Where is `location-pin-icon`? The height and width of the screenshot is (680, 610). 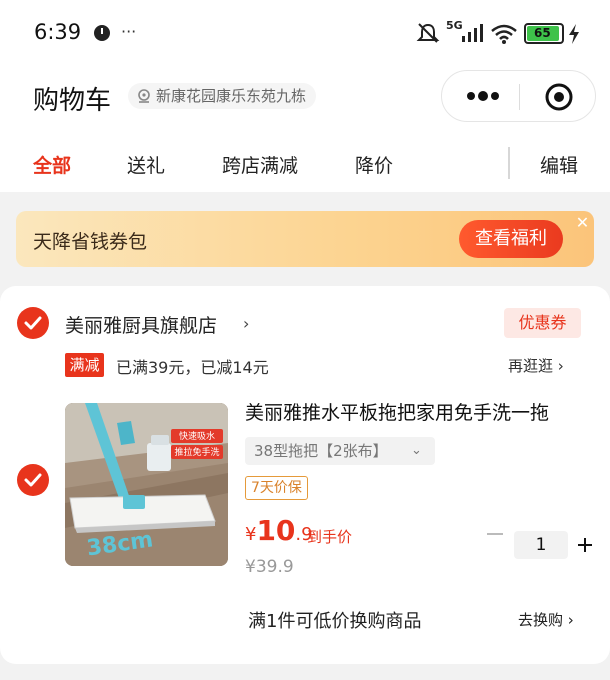
location-pin-icon is located at coordinates (144, 96).